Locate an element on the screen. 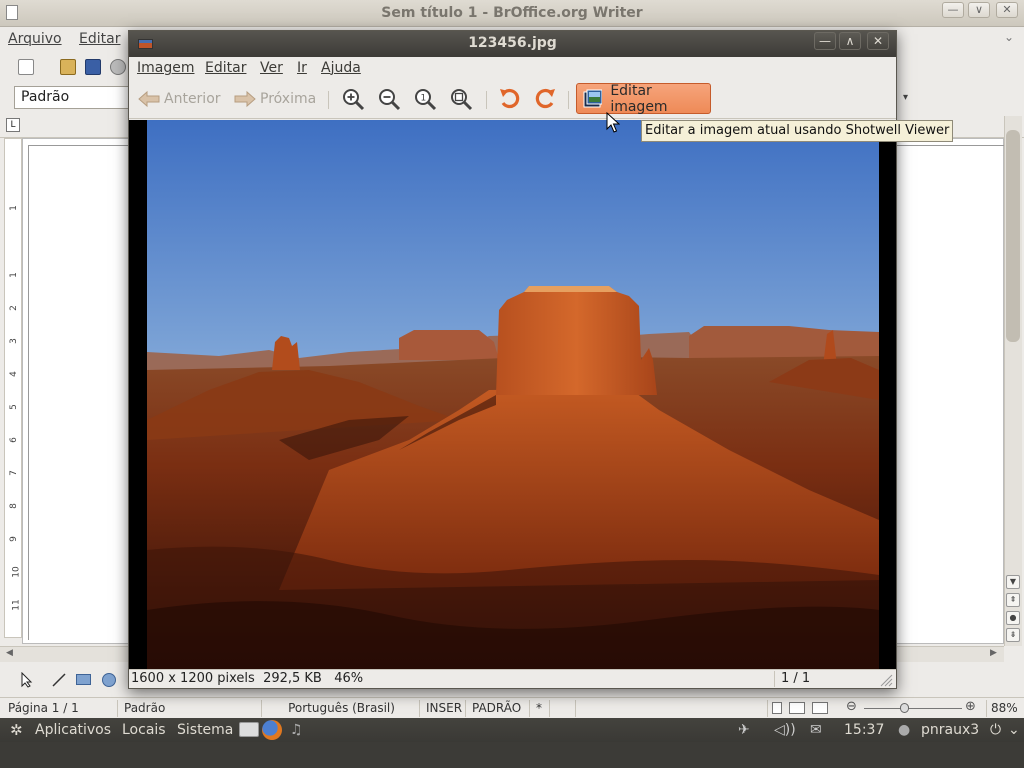 This screenshot has height=768, width=1024. viewer-titlebar: 123456.jpg — ∧ ✕ is located at coordinates (512, 44).